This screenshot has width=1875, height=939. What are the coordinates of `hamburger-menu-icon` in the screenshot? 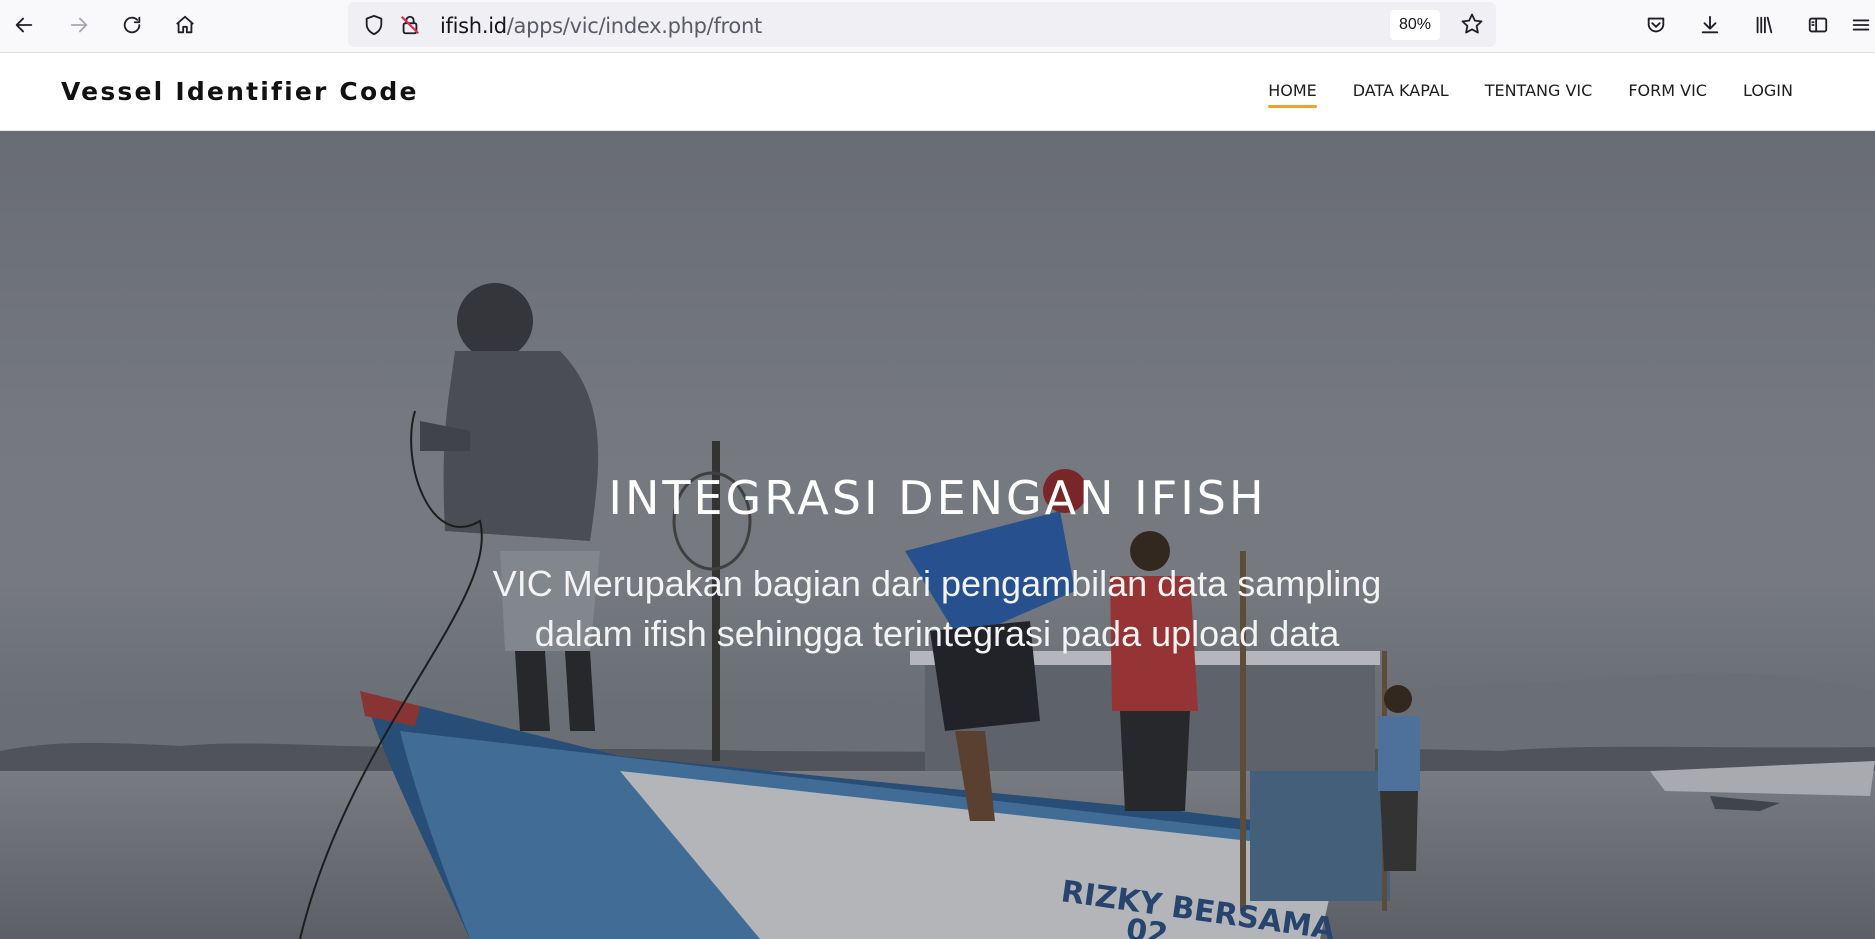 It's located at (1861, 25).